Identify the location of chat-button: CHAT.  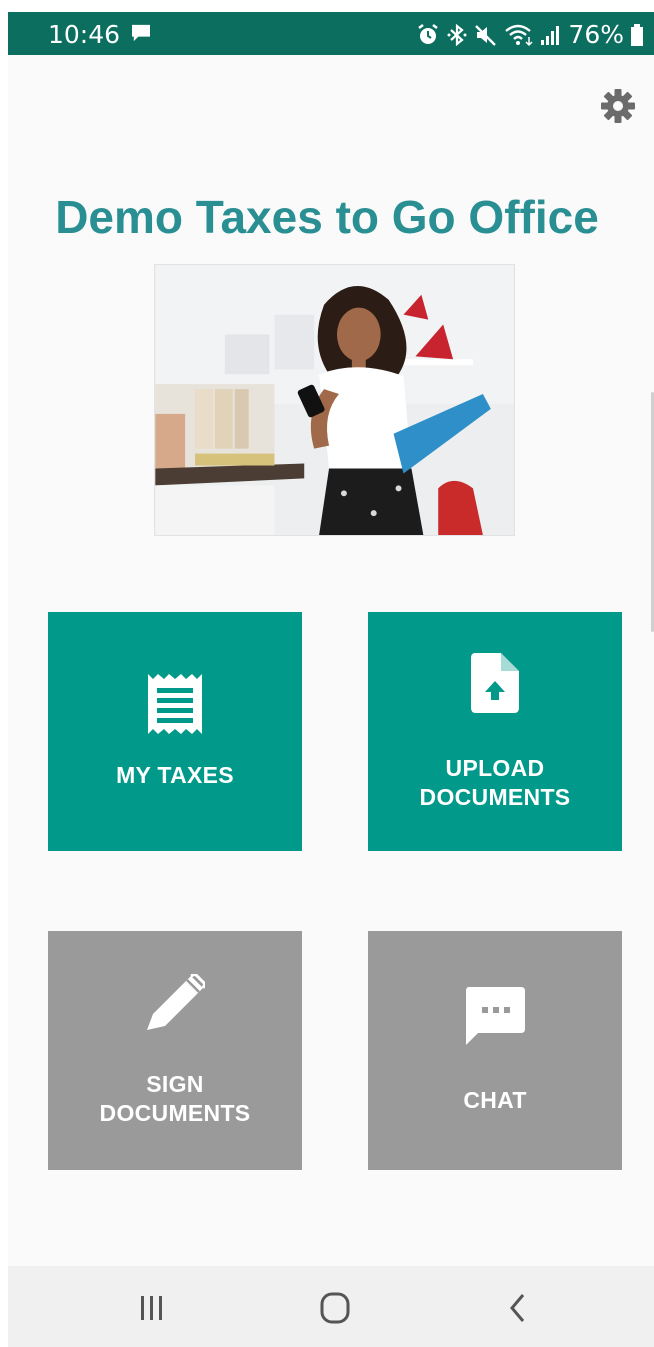
(495, 1050).